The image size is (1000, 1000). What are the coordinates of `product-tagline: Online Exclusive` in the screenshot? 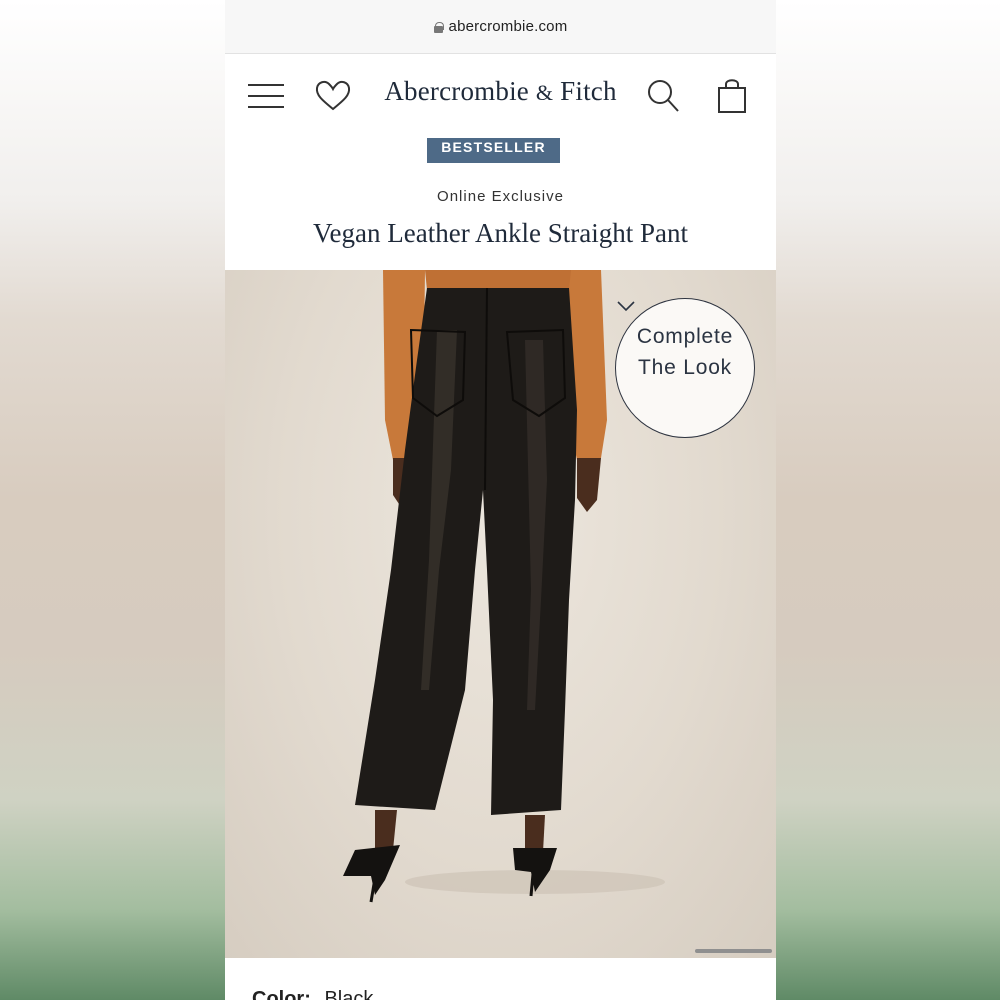 It's located at (500, 196).